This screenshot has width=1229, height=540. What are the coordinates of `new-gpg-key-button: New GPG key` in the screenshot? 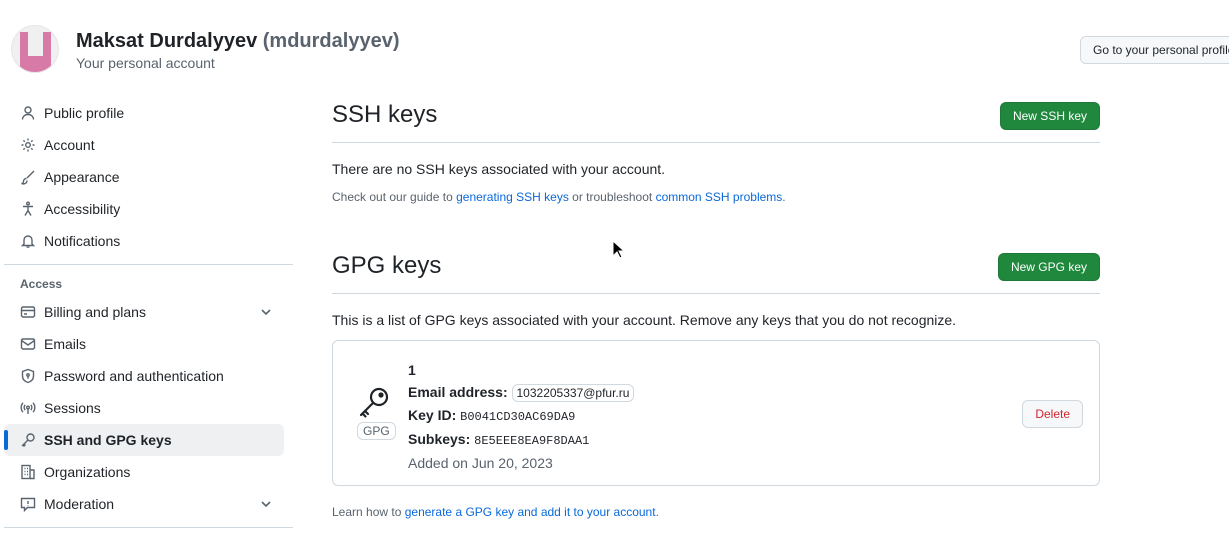 It's located at (1048, 267).